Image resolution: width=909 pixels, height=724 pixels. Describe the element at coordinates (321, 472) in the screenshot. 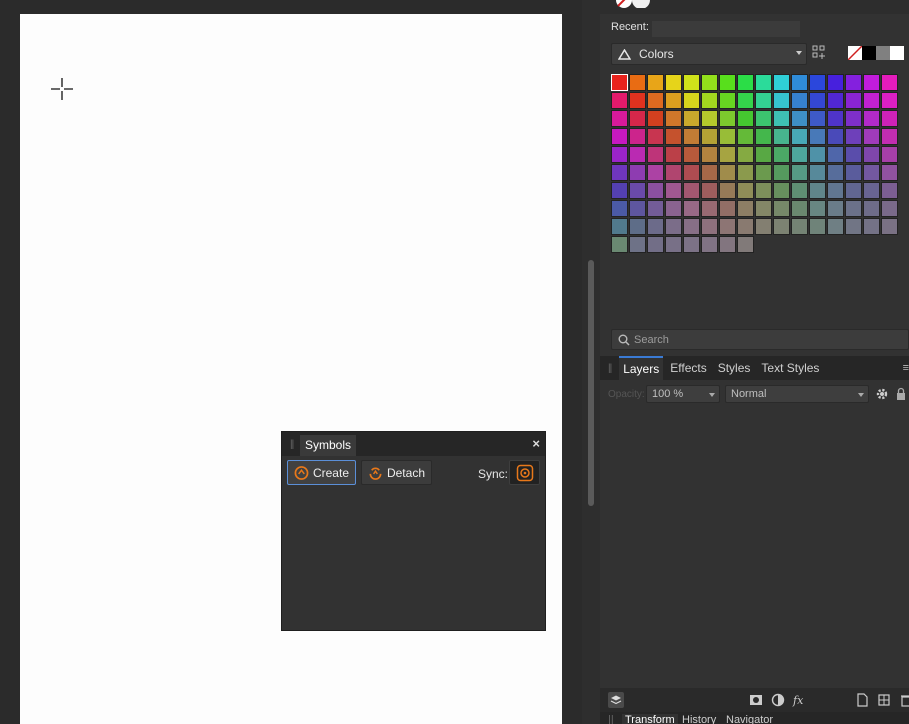

I see `create-symbol-button: Create` at that location.